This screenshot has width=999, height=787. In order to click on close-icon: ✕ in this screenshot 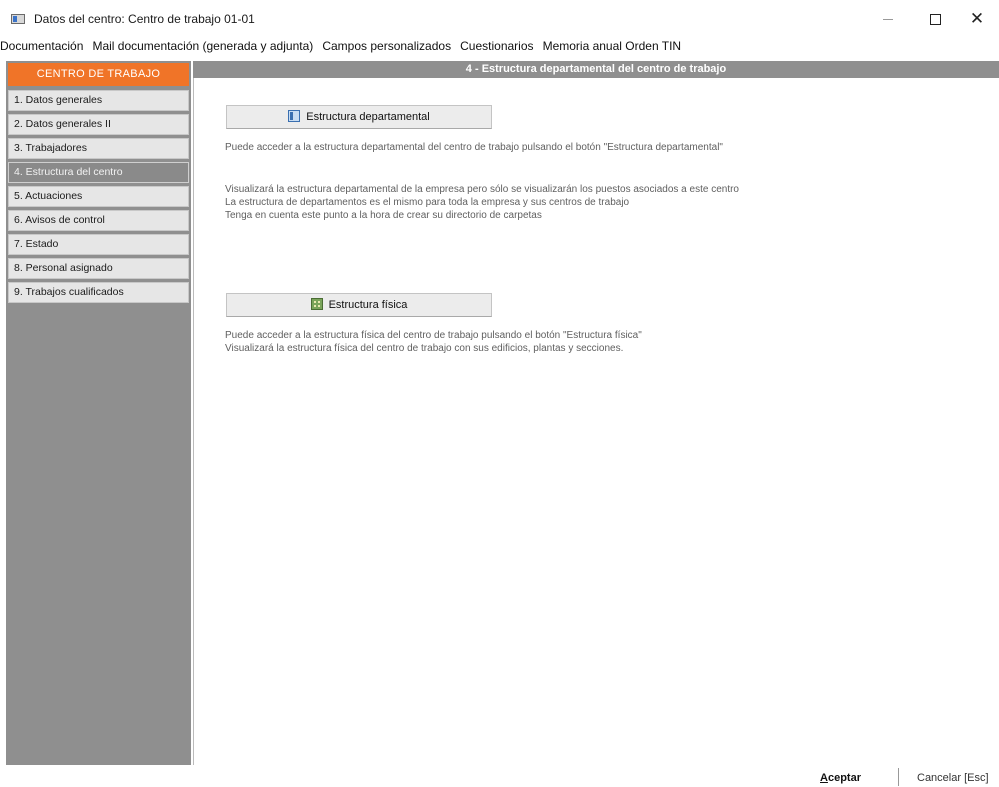, I will do `click(977, 18)`.